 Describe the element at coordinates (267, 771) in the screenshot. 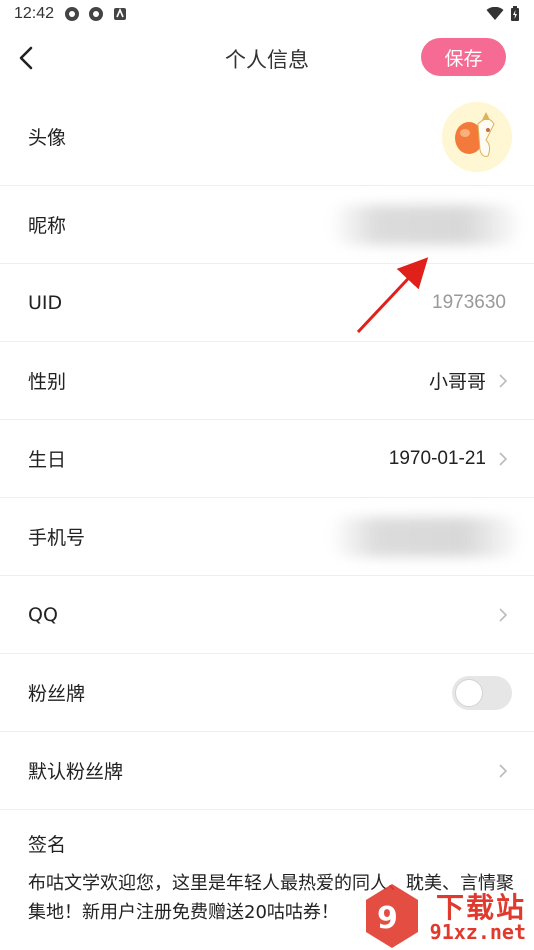

I see `row-default-badge: 默认粉丝牌` at that location.